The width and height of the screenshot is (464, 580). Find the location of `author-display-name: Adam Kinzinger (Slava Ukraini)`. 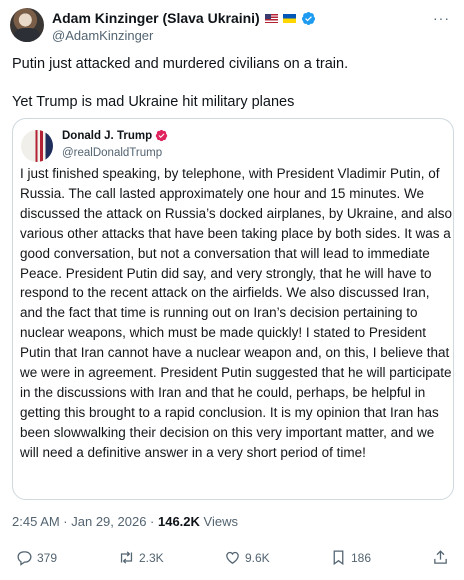

author-display-name: Adam Kinzinger (Slava Ukraini) is located at coordinates (156, 18).